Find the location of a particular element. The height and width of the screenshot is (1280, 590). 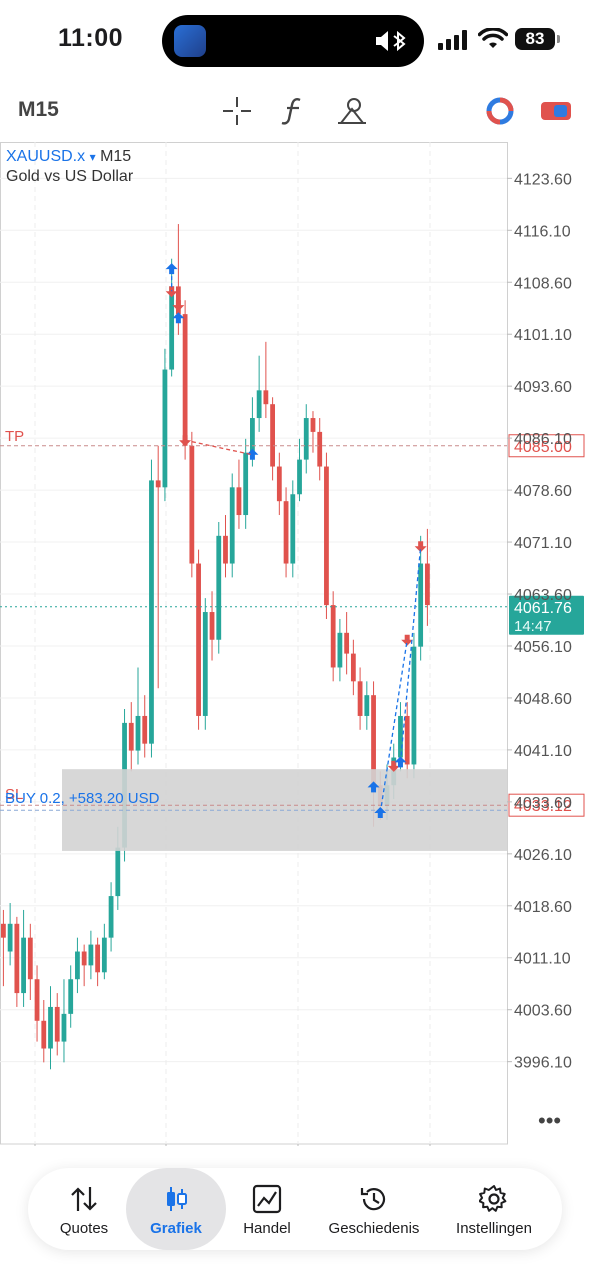

price-tick-label: 4123.60 is located at coordinates (543, 179).